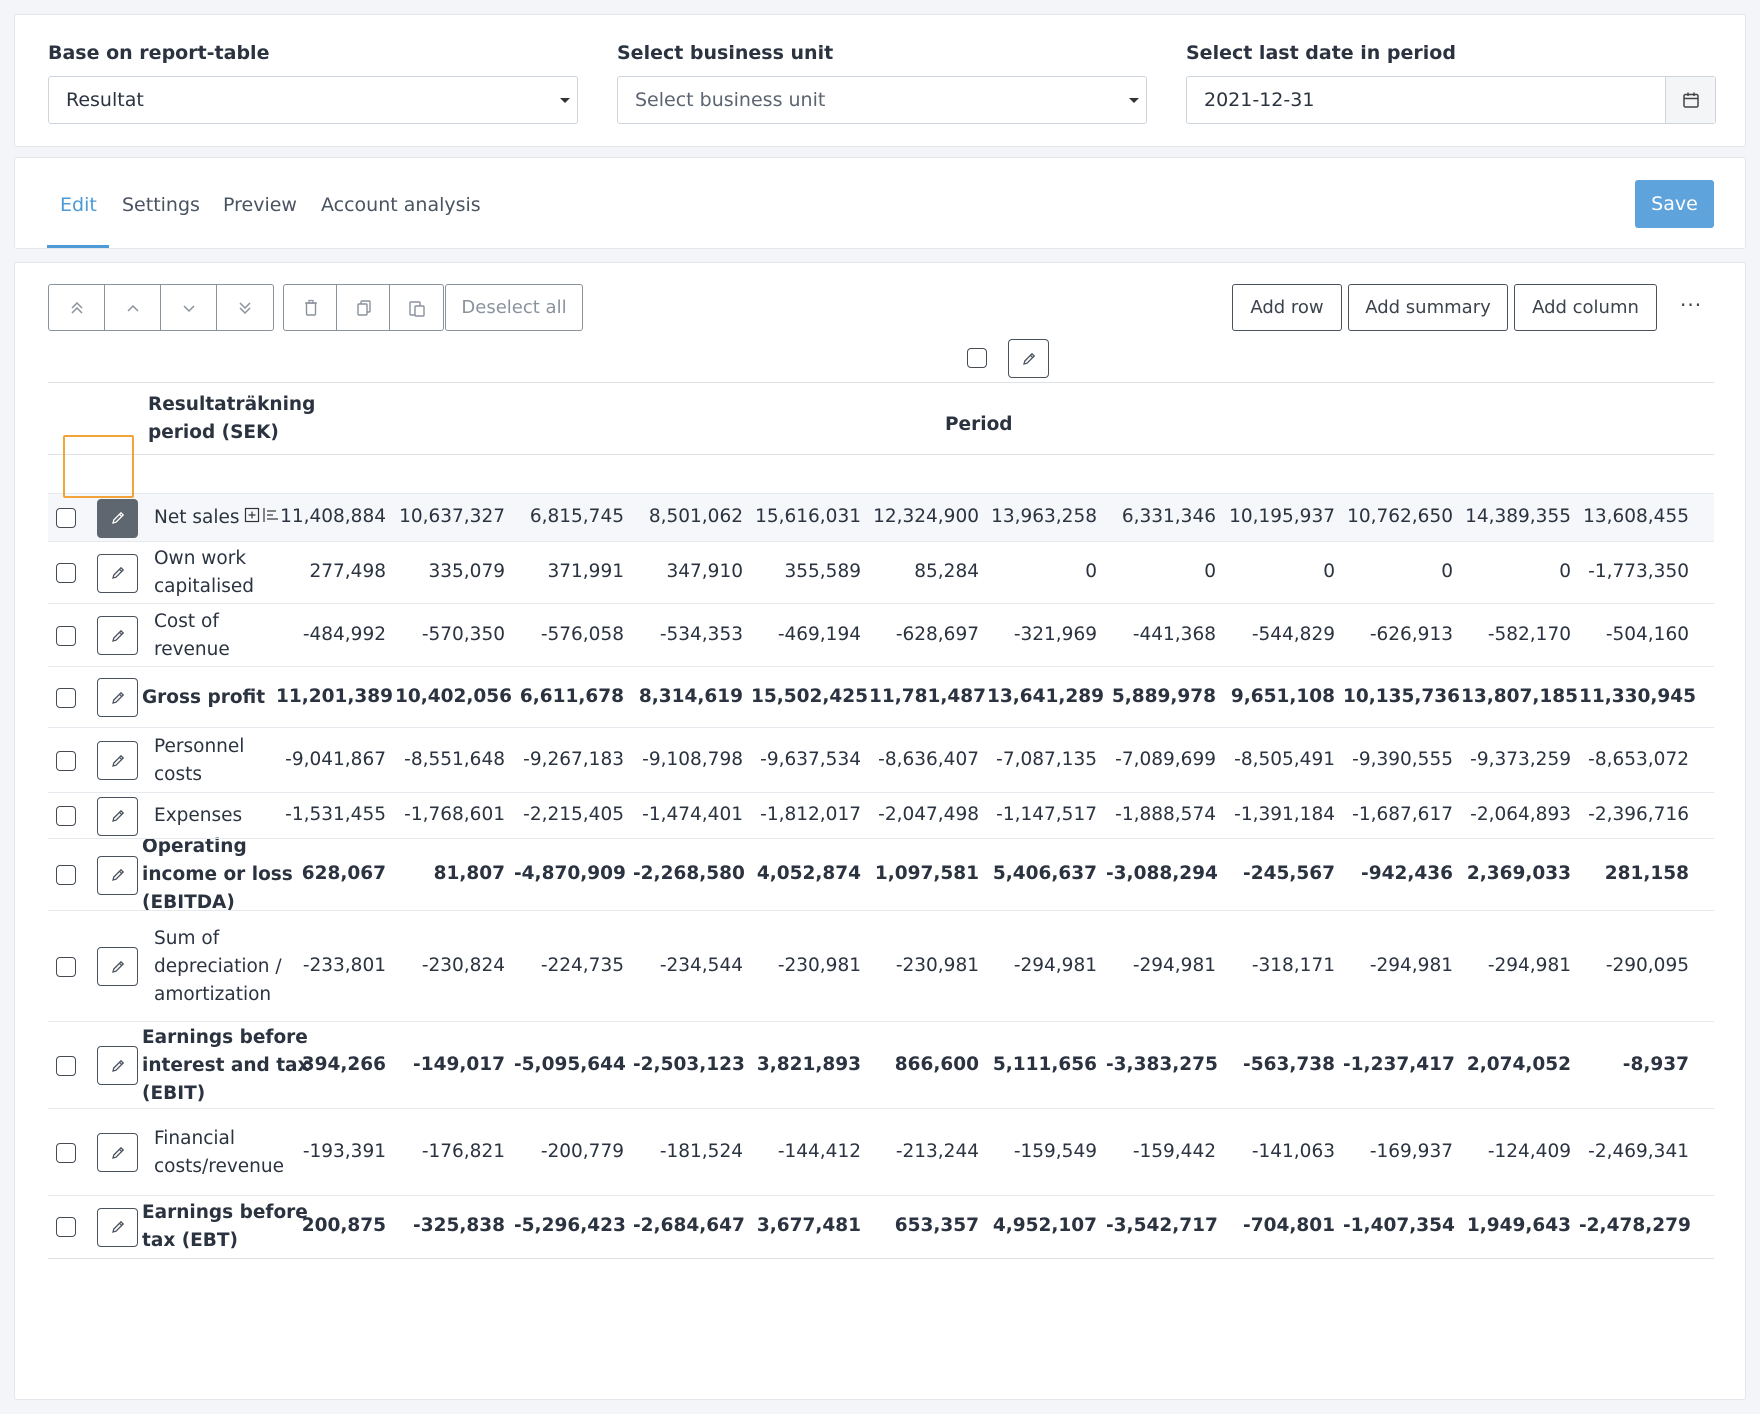 The height and width of the screenshot is (1414, 1760). I want to click on row-label-line: depreciation /, so click(218, 966).